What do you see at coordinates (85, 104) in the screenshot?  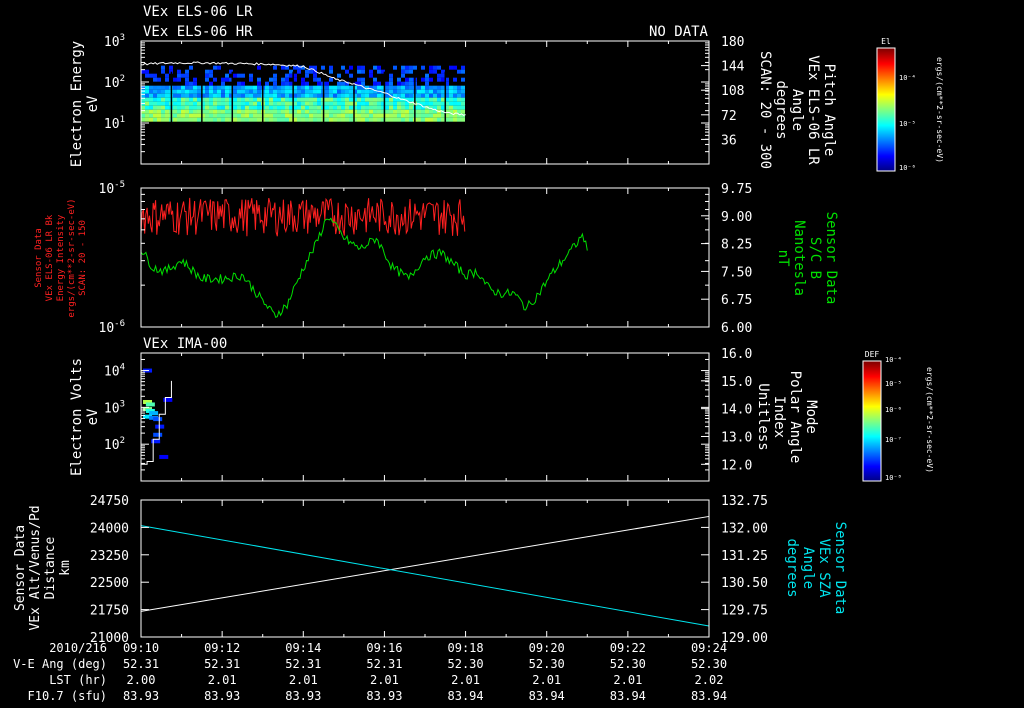 I see `panel-1-ylabel-group: Electron Energy eV` at bounding box center [85, 104].